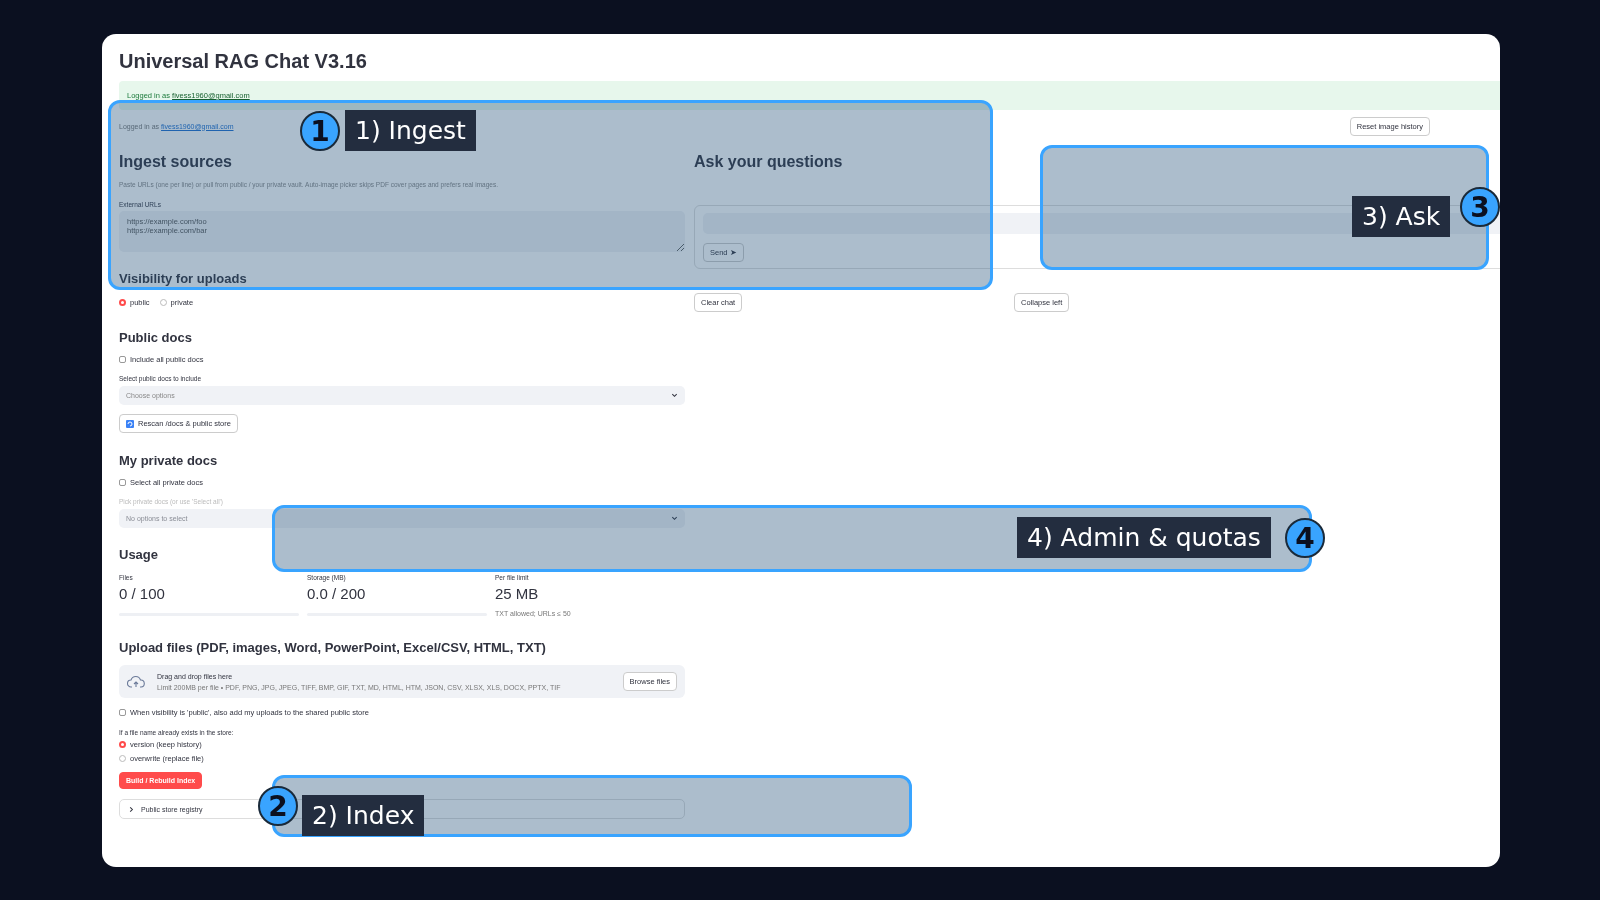 The image size is (1600, 900). What do you see at coordinates (176, 162) in the screenshot?
I see `section-heading: Ingest sources` at bounding box center [176, 162].